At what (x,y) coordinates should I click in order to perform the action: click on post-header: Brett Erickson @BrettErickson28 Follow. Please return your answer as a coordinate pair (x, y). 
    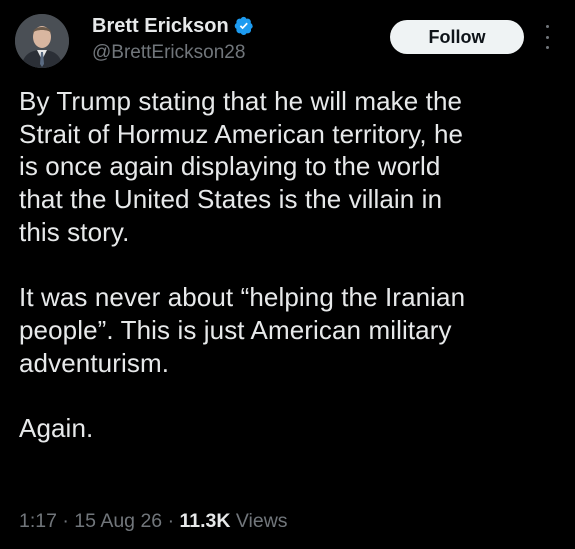
    Looking at the image, I should click on (287, 40).